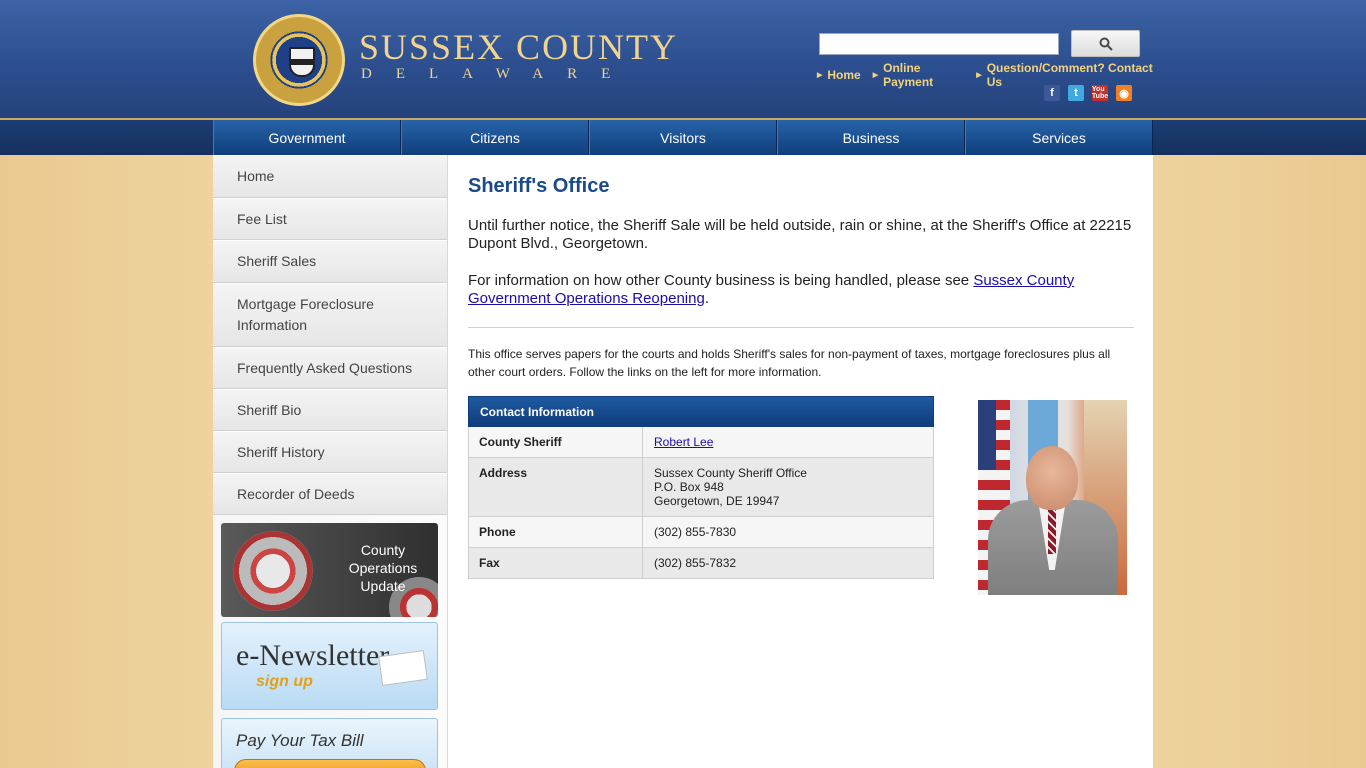 This screenshot has width=1366, height=768. Describe the element at coordinates (556, 532) in the screenshot. I see `row-label: Phone` at that location.